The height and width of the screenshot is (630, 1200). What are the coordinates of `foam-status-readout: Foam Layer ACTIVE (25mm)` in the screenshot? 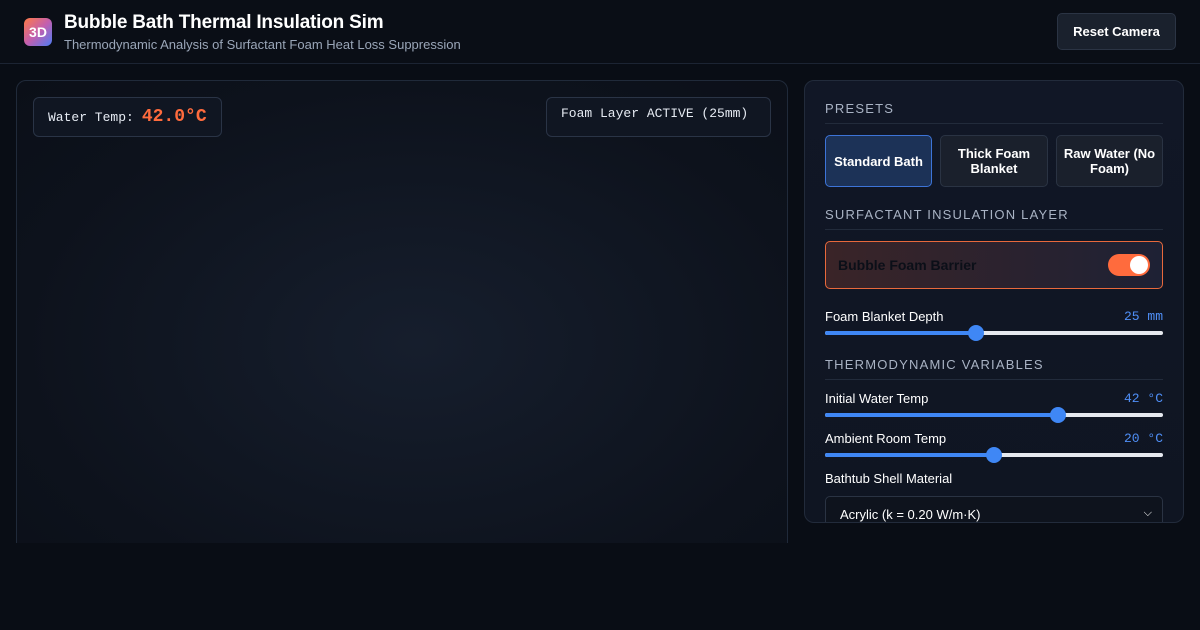 It's located at (658, 117).